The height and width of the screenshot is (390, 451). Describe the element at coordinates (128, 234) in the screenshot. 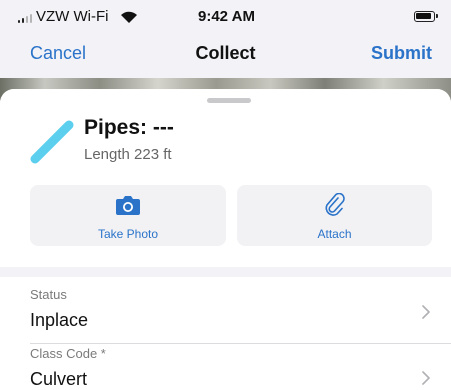

I see `take-photo-label: Take Photo` at that location.